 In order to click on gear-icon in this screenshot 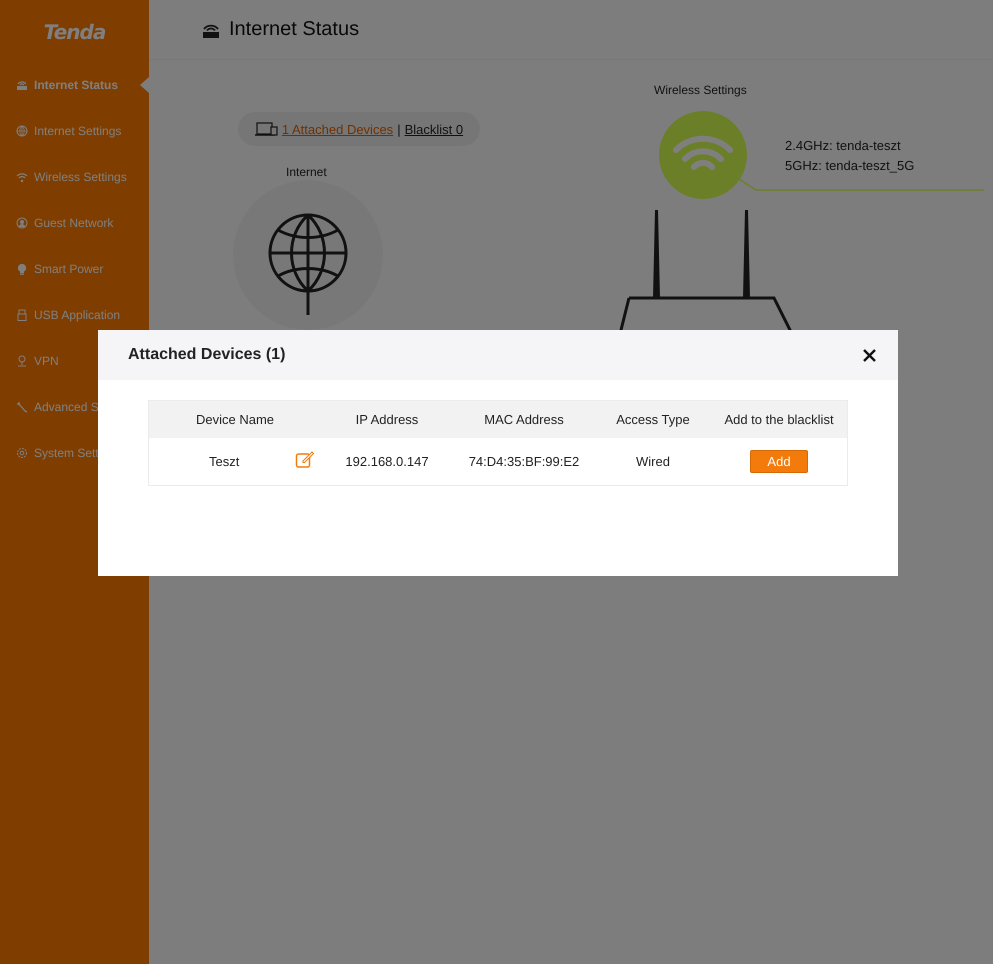, I will do `click(22, 453)`.